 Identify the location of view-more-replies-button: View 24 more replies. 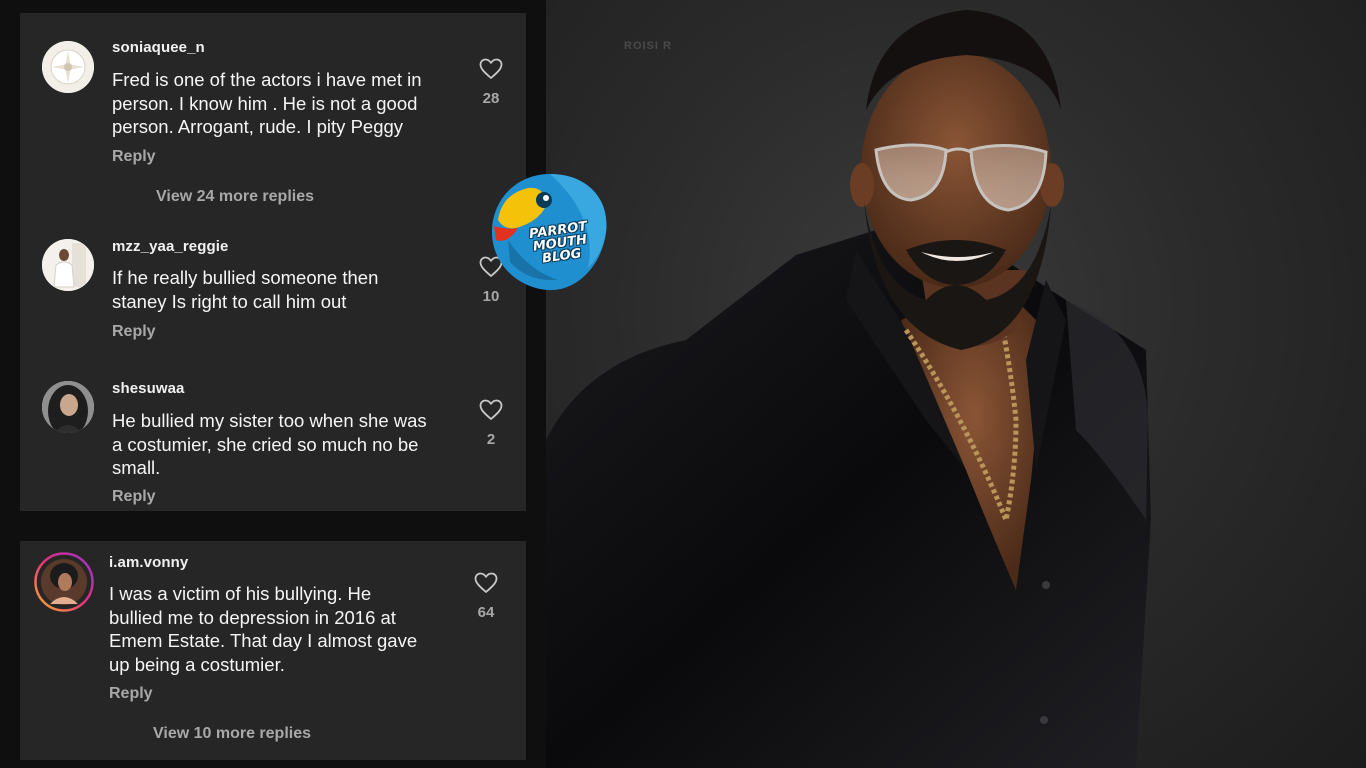
(235, 197).